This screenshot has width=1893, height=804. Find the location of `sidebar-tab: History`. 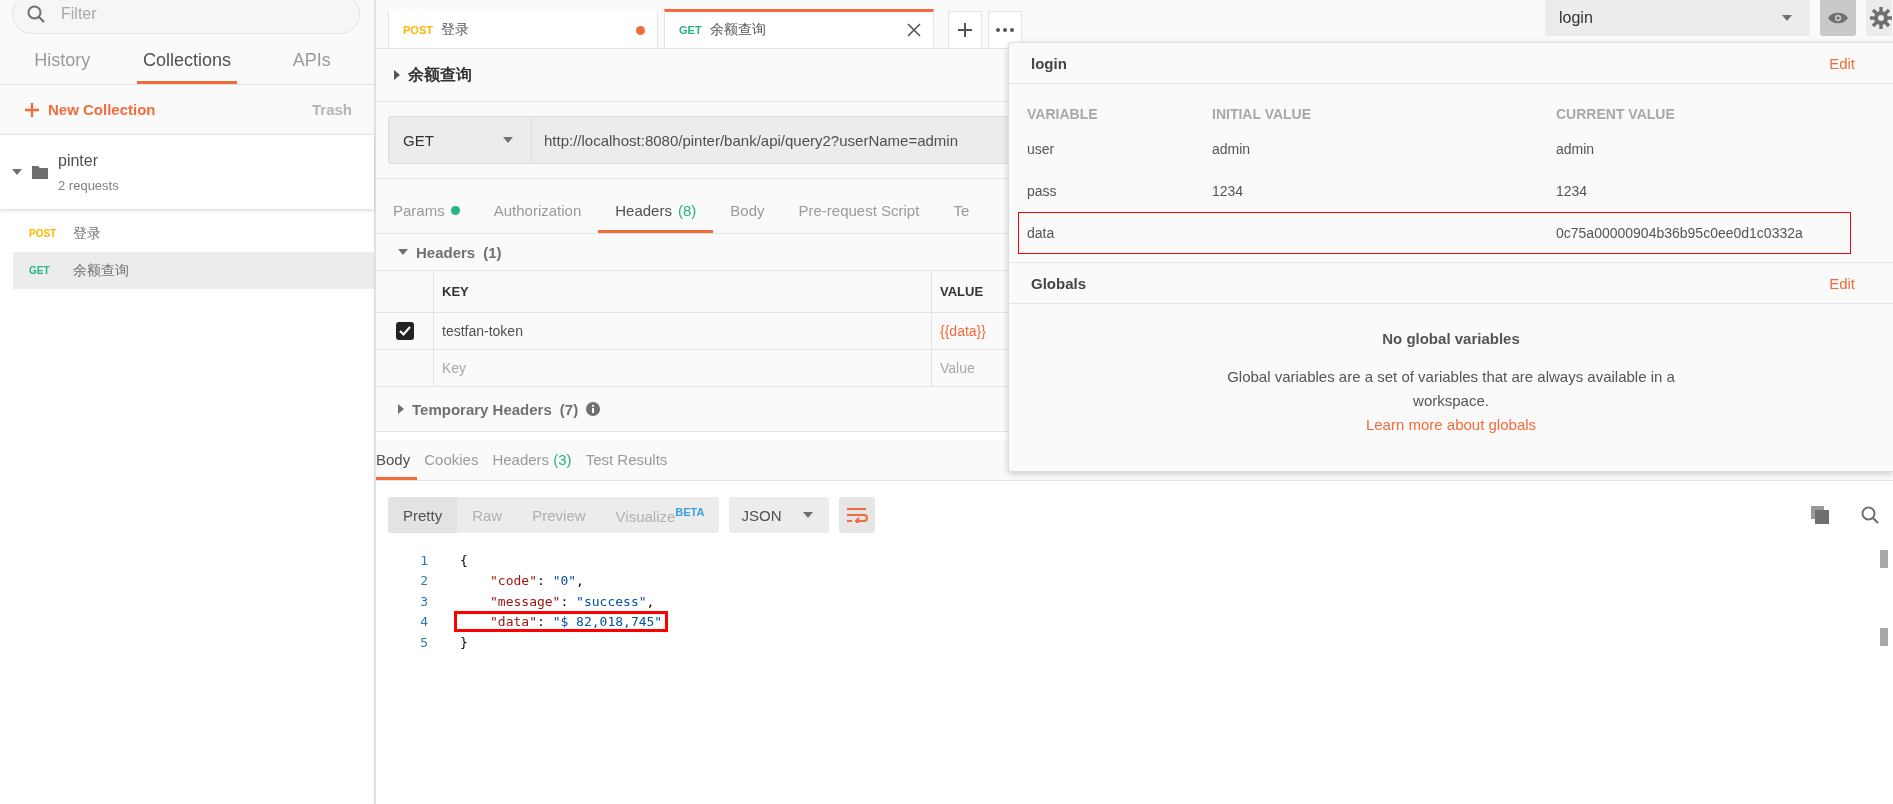

sidebar-tab: History is located at coordinates (62, 67).